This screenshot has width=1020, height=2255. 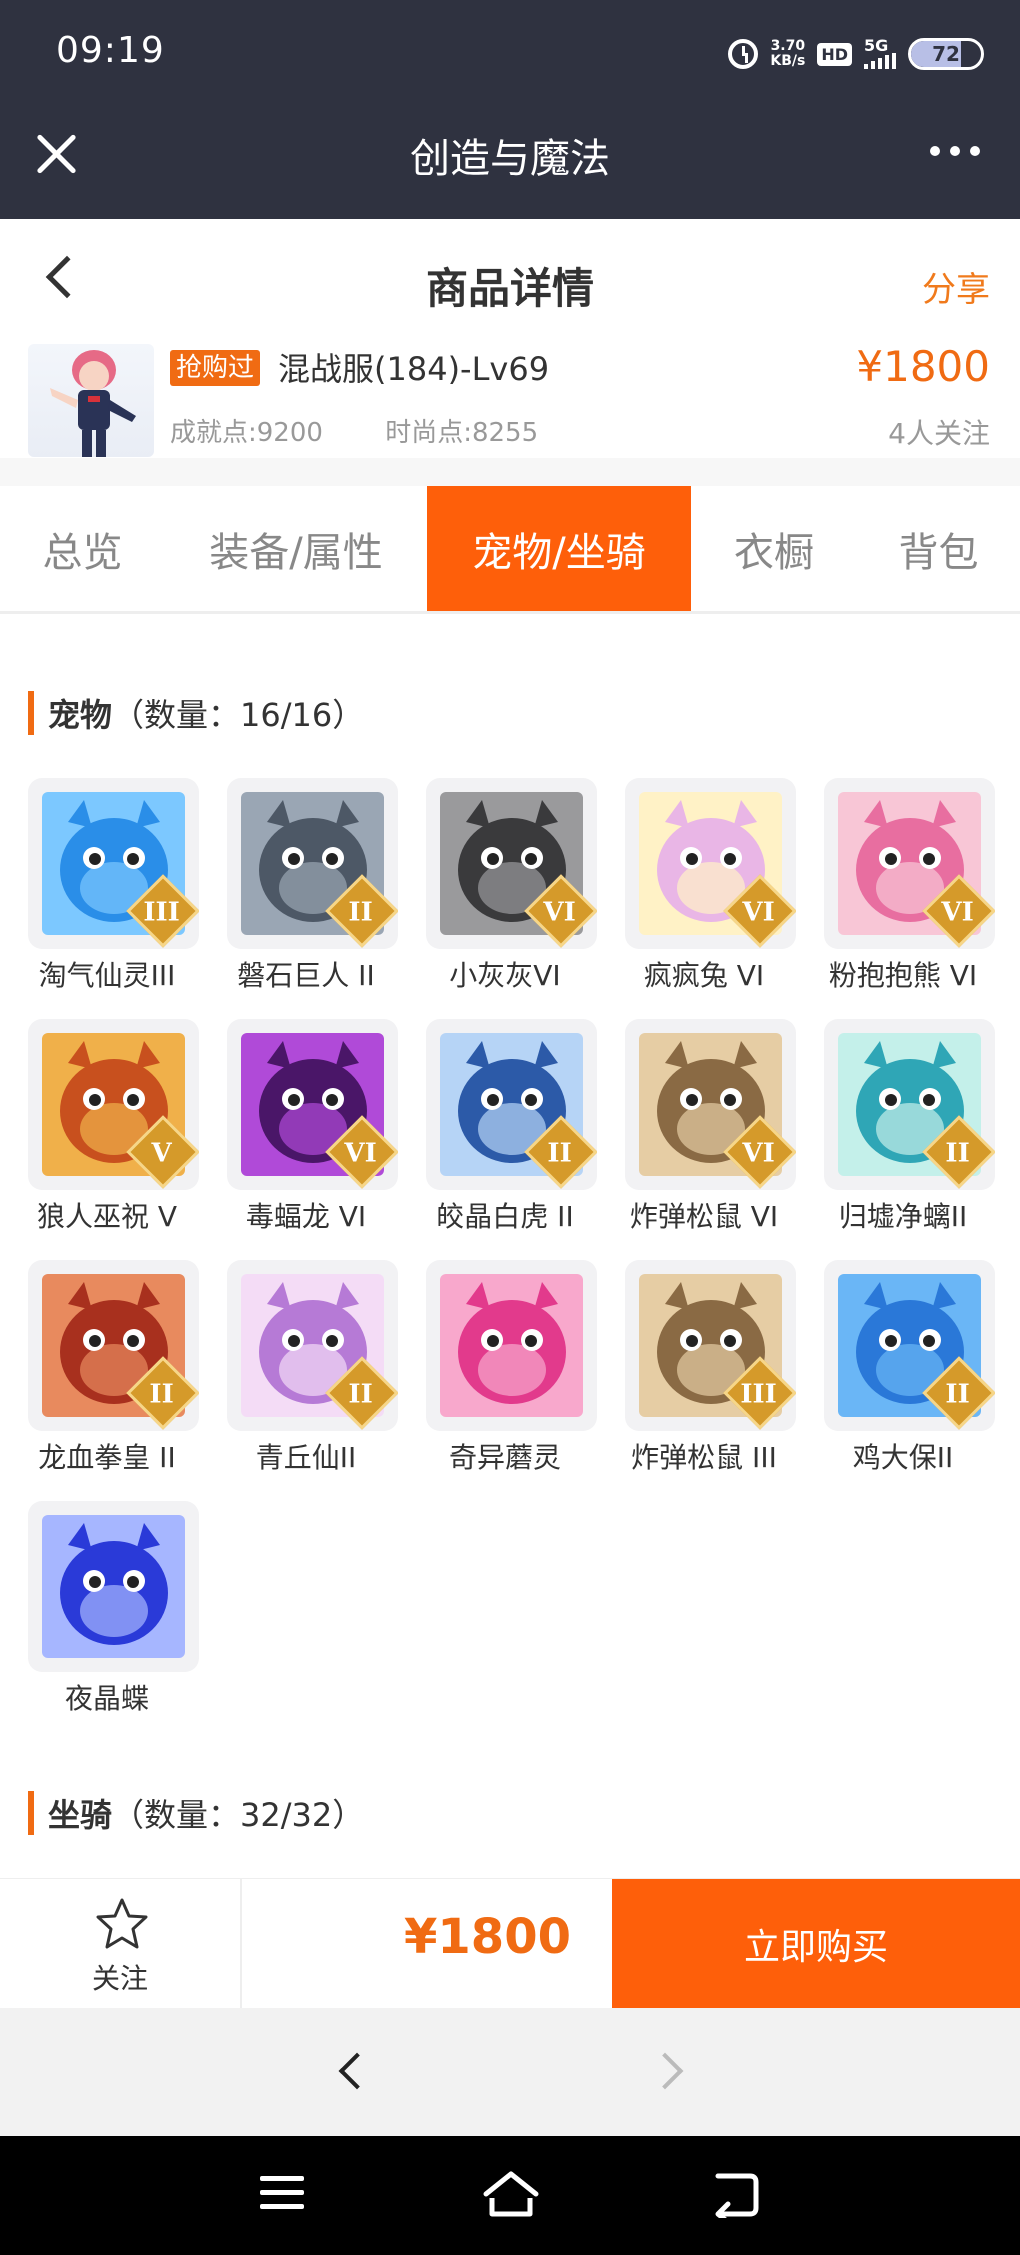 What do you see at coordinates (196, 1813) in the screenshot?
I see `mounts-section-title: 坐骑 （数量：32/32）` at bounding box center [196, 1813].